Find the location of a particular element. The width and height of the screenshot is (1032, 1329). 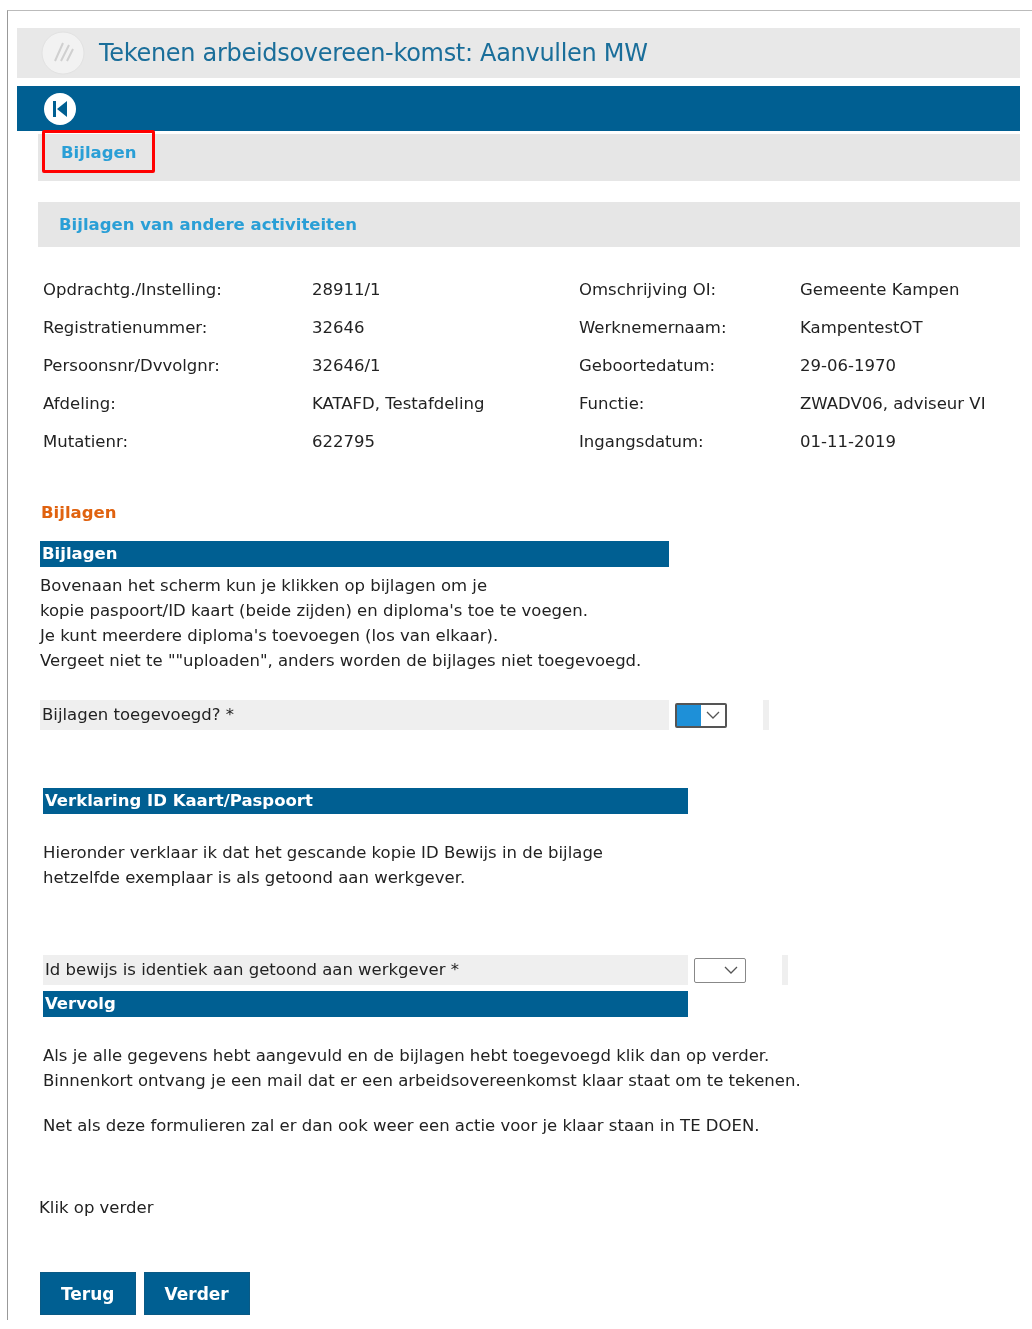

field-label: Werknemernaam: is located at coordinates (653, 328).